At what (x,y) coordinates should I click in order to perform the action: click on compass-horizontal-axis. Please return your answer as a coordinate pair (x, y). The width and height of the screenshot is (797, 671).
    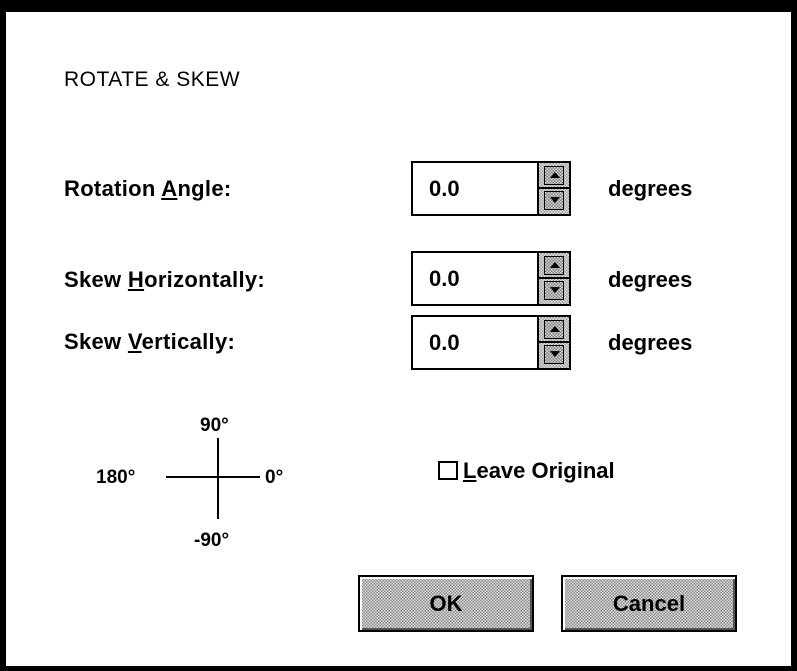
    Looking at the image, I should click on (213, 477).